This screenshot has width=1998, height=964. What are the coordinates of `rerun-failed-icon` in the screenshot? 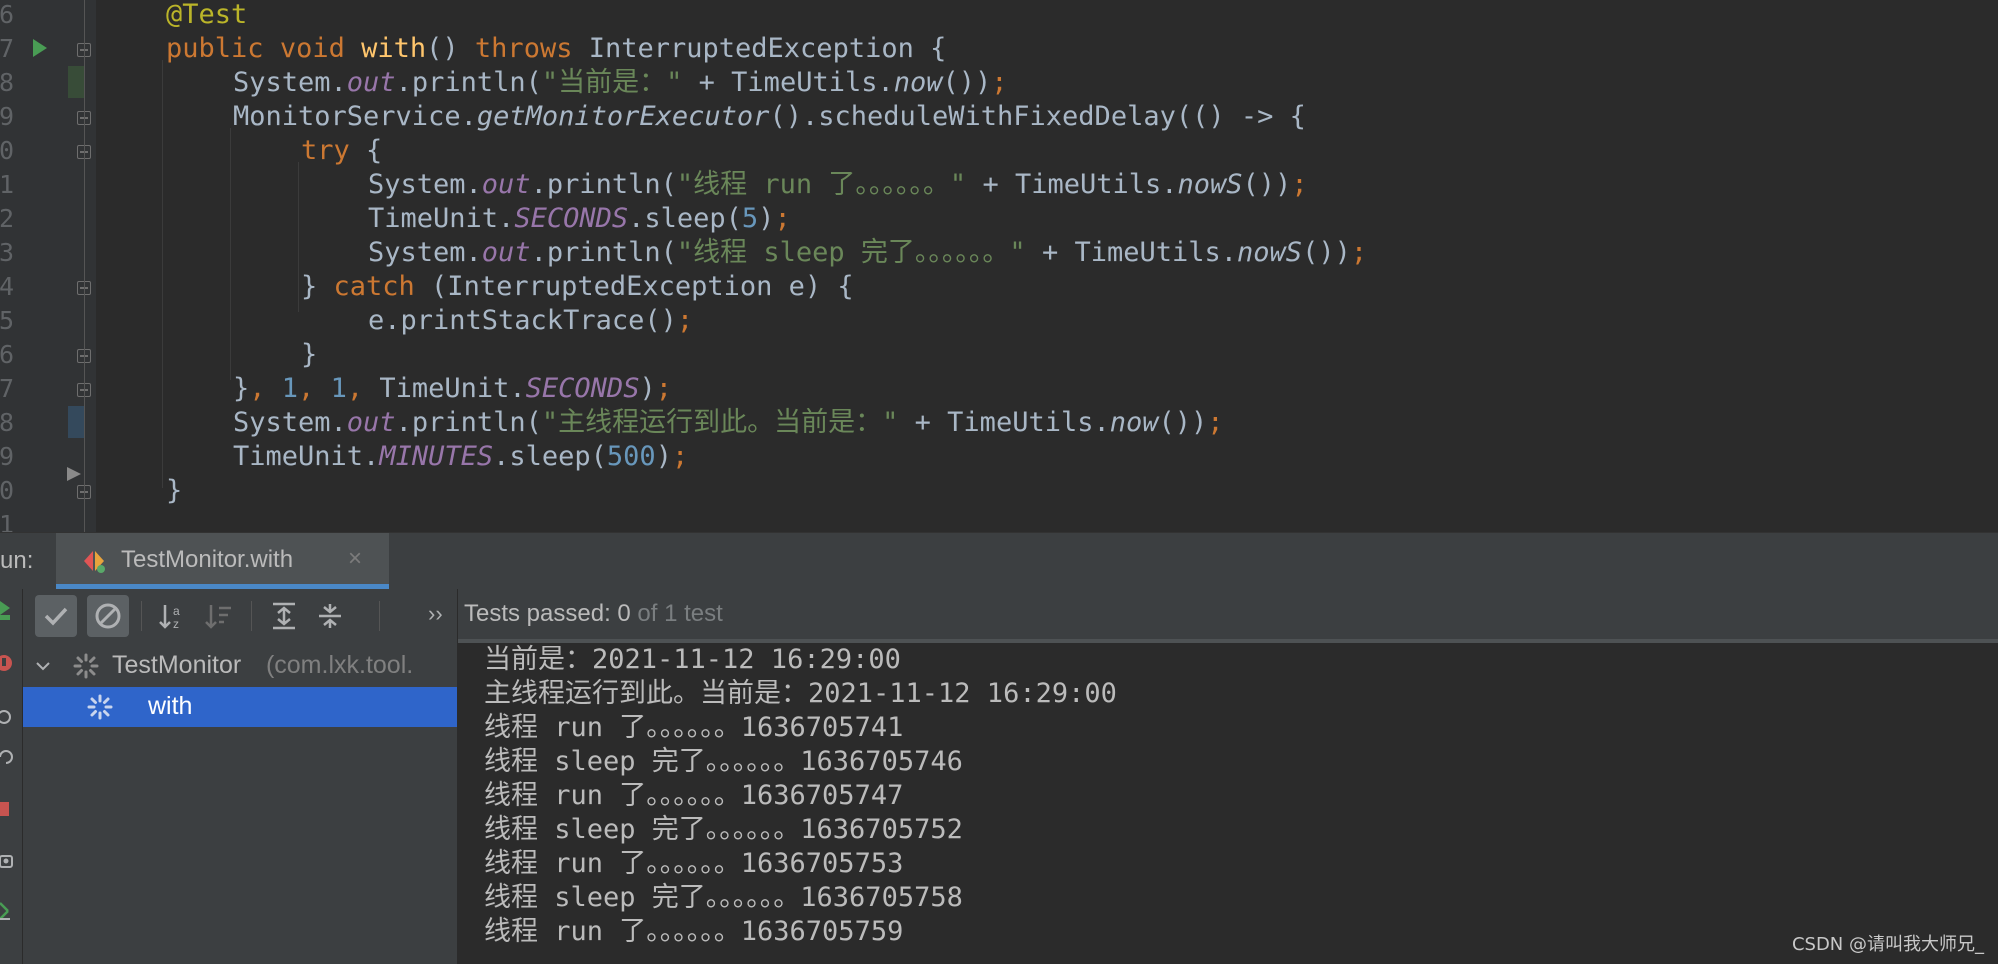 It's located at (8, 663).